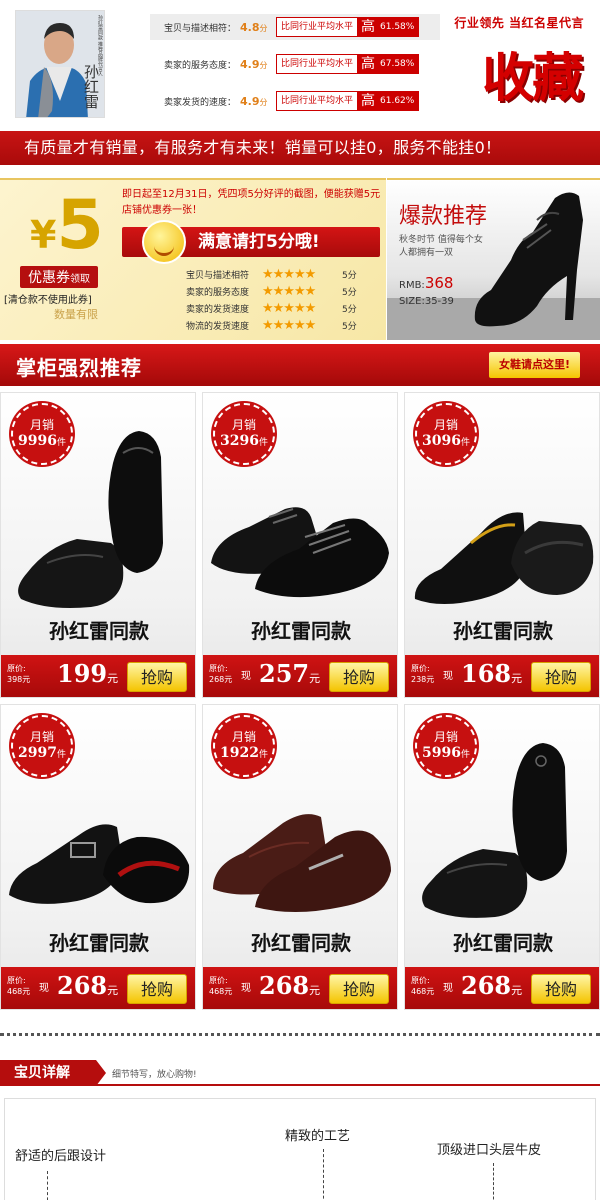 Image resolution: width=600 pixels, height=1200 pixels. I want to click on sale-price: 257元, so click(290, 673).